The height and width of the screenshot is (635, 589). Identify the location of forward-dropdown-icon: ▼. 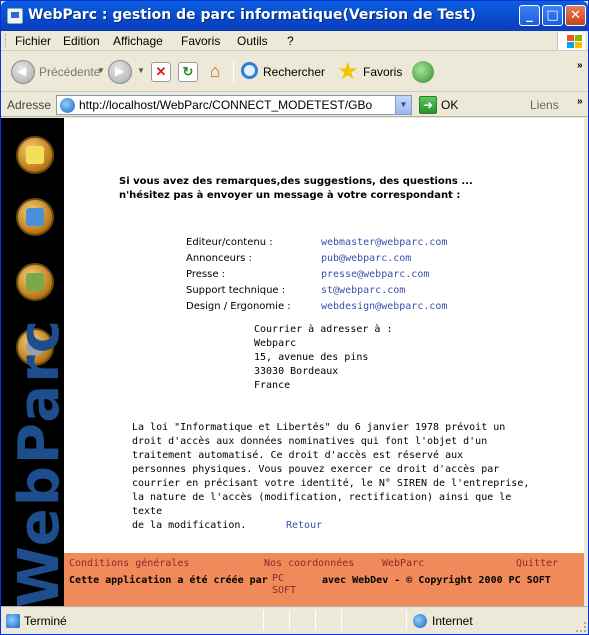
(141, 70).